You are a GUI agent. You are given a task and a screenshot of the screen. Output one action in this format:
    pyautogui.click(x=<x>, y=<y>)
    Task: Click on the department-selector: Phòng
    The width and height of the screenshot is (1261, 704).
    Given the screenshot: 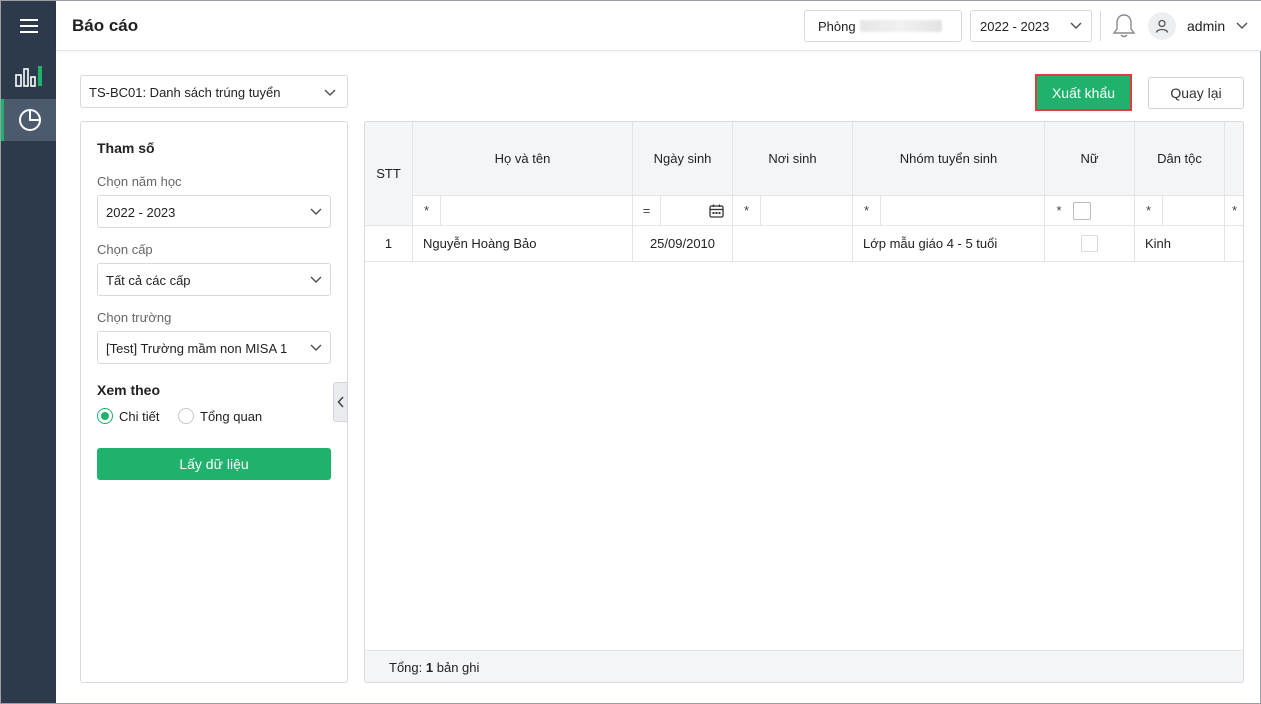 What is the action you would take?
    pyautogui.click(x=883, y=26)
    